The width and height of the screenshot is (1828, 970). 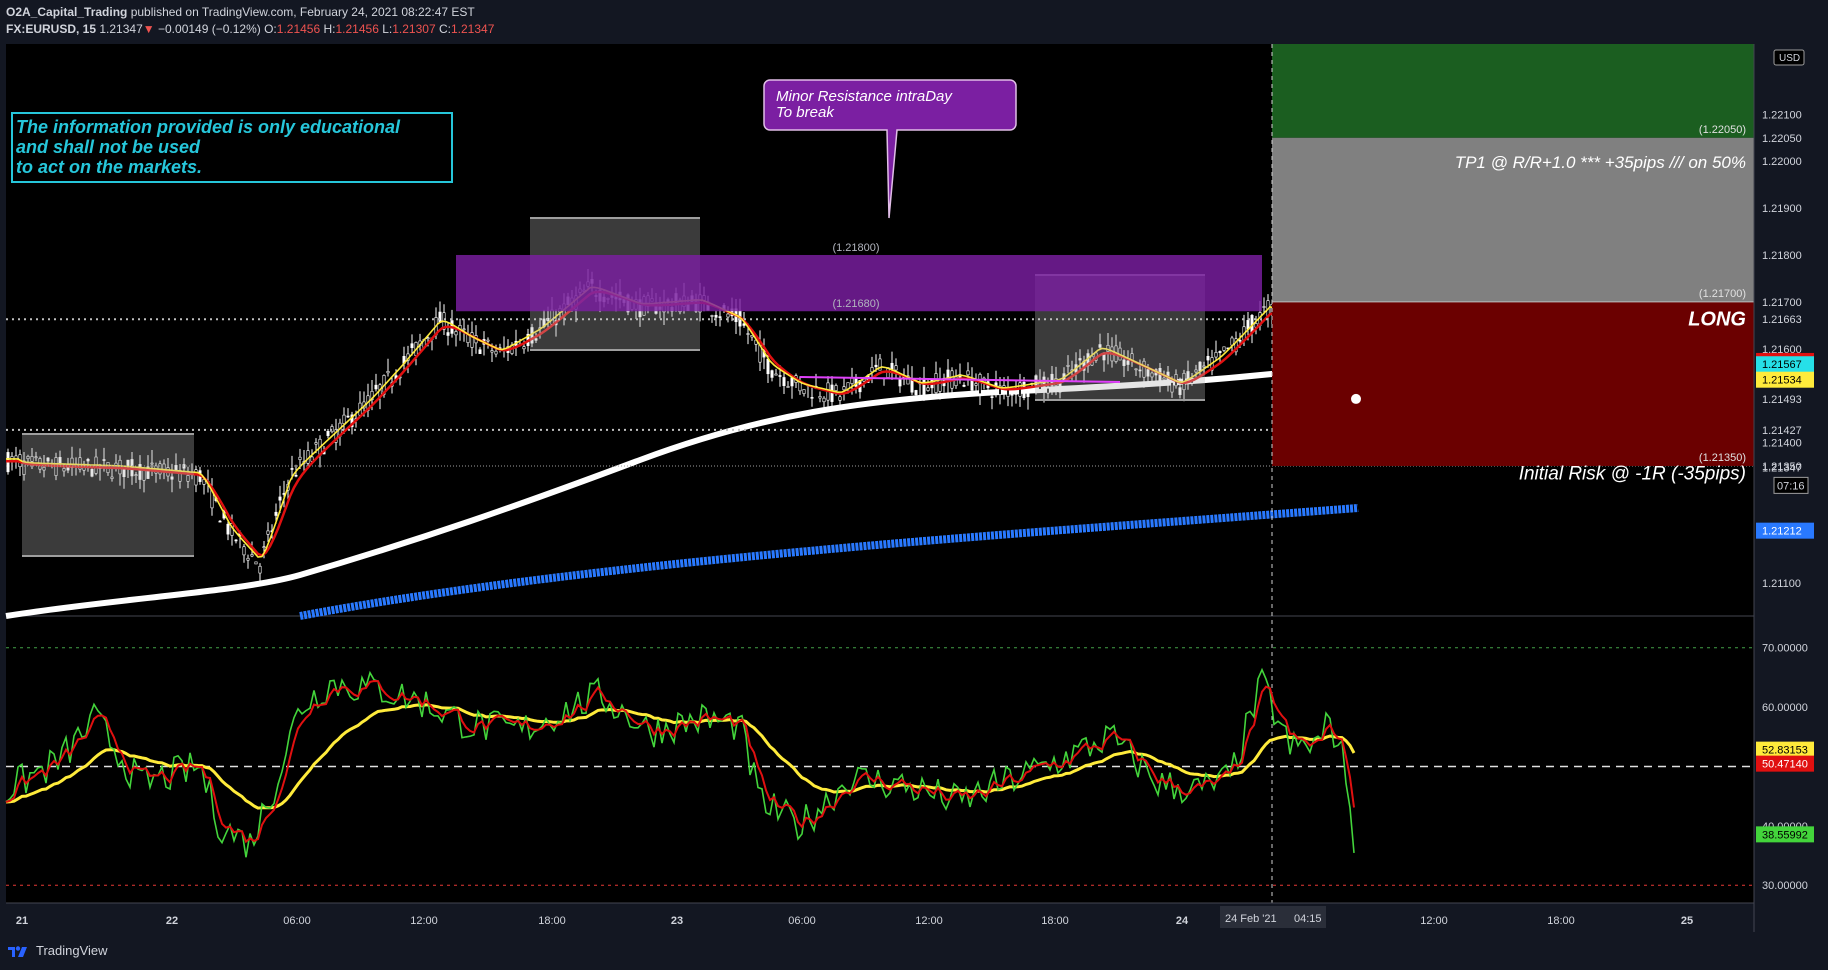 I want to click on osc-tick-label: 70.00000, so click(x=1785, y=649).